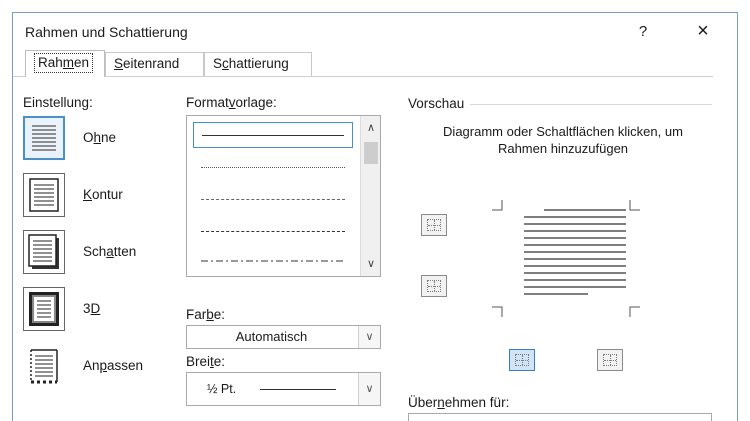 The height and width of the screenshot is (421, 750). I want to click on width-dropdown: ½ Pt. ∨, so click(283, 389).